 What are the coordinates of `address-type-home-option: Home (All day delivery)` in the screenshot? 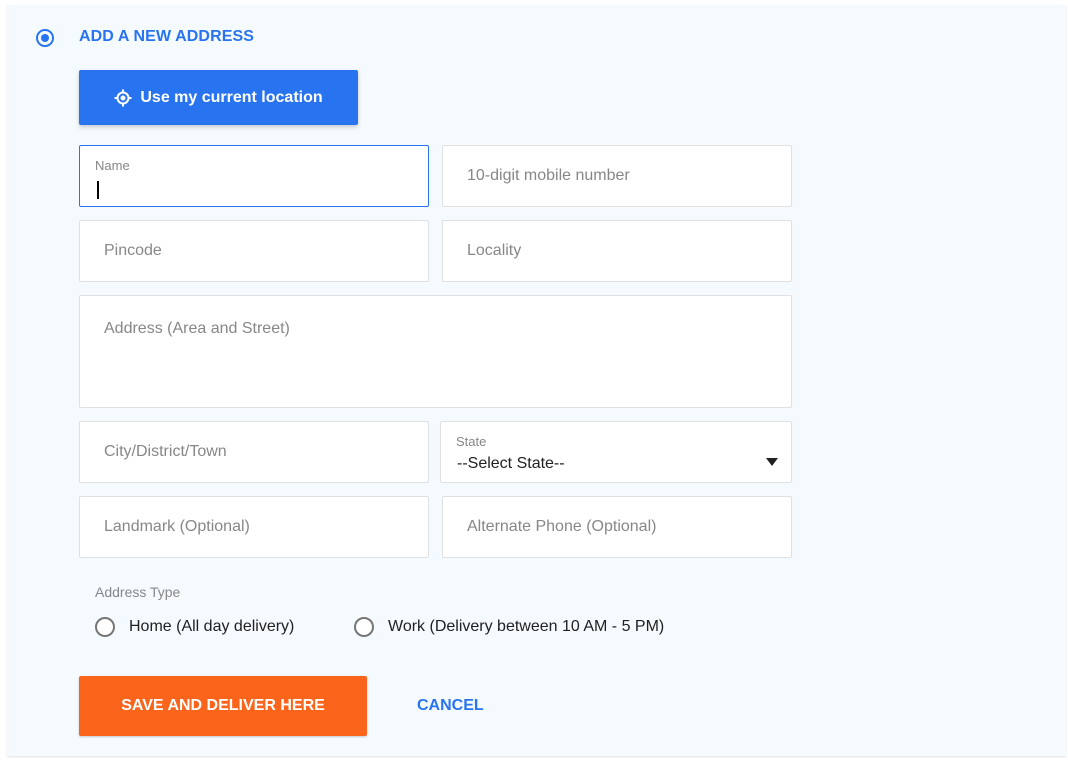 It's located at (194, 627).